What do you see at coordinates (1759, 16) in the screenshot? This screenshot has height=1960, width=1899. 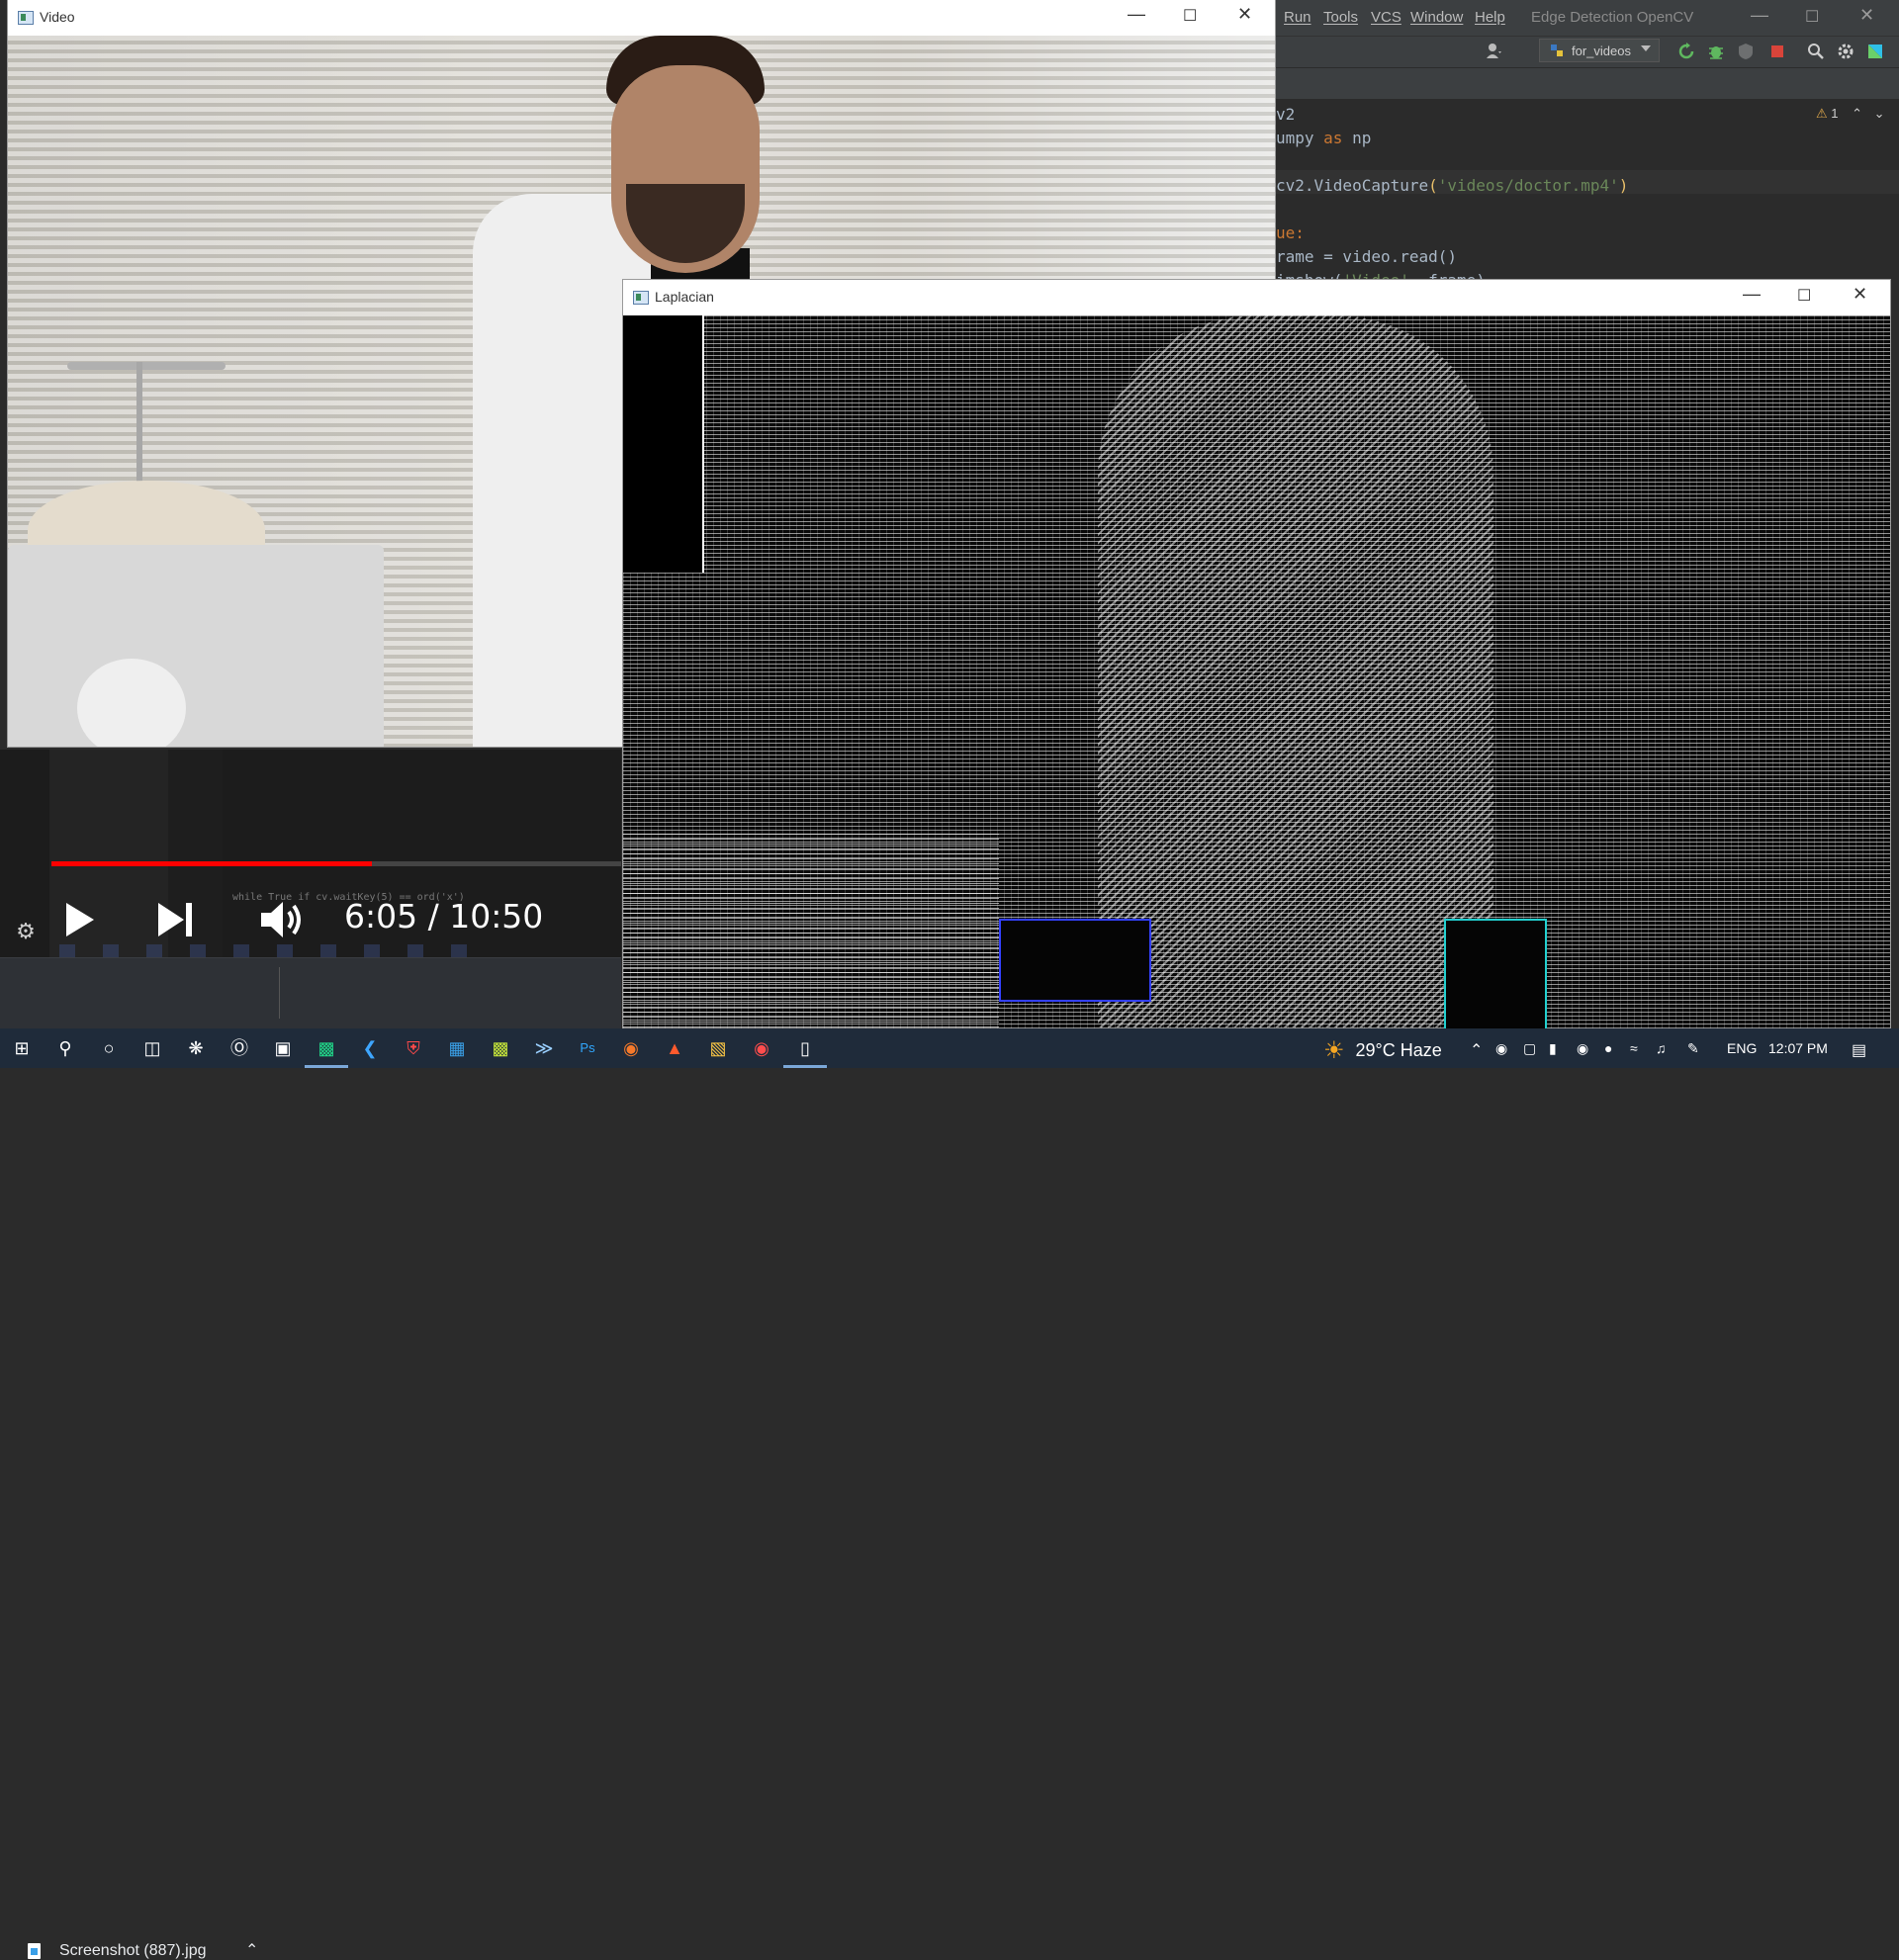 I see `ide-minimize-icon: —` at bounding box center [1759, 16].